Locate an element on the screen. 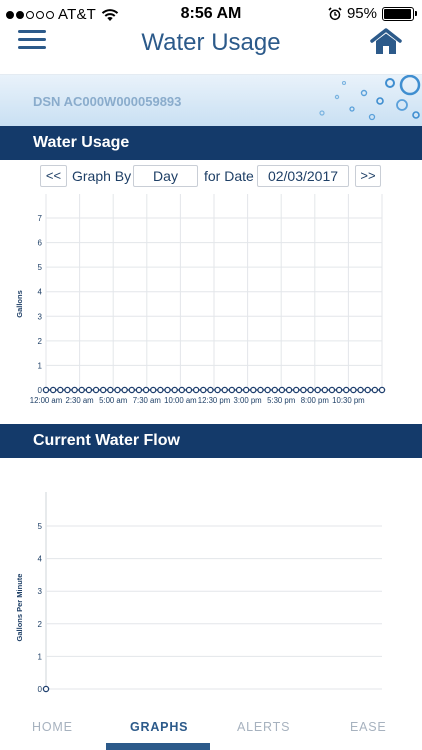 This screenshot has width=422, height=750. app-header: Water Usage is located at coordinates (211, 51).